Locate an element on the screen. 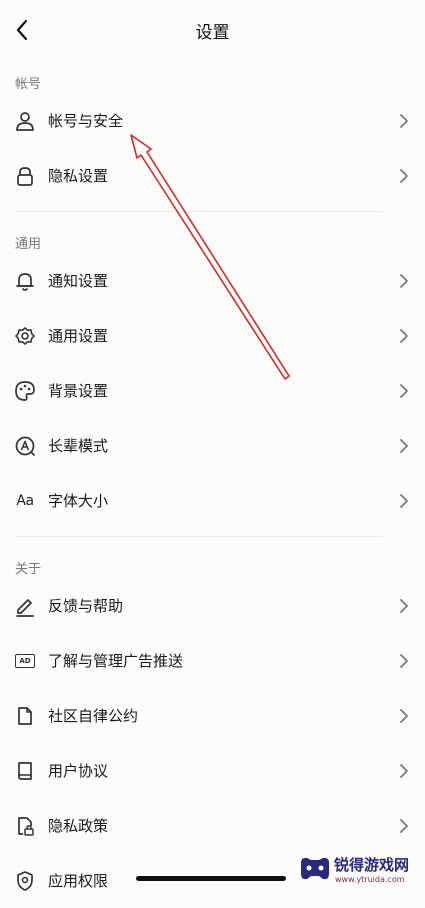 The image size is (425, 908). watermark: 锐得游戏网 www.ytruida.com is located at coordinates (360, 870).